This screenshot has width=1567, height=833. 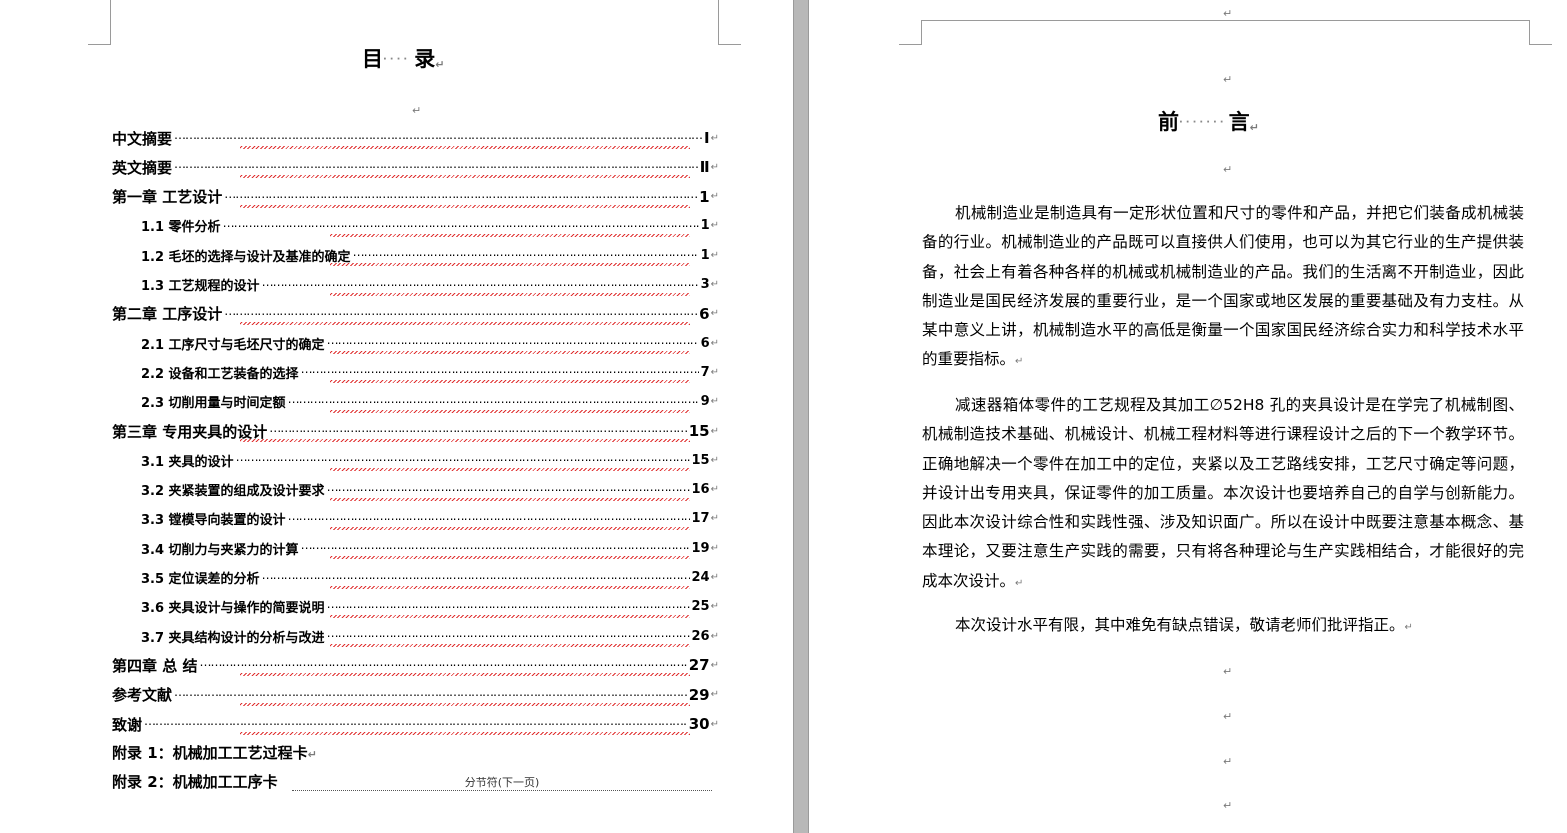 What do you see at coordinates (700, 636) in the screenshot?
I see `toc-page-number: 26` at bounding box center [700, 636].